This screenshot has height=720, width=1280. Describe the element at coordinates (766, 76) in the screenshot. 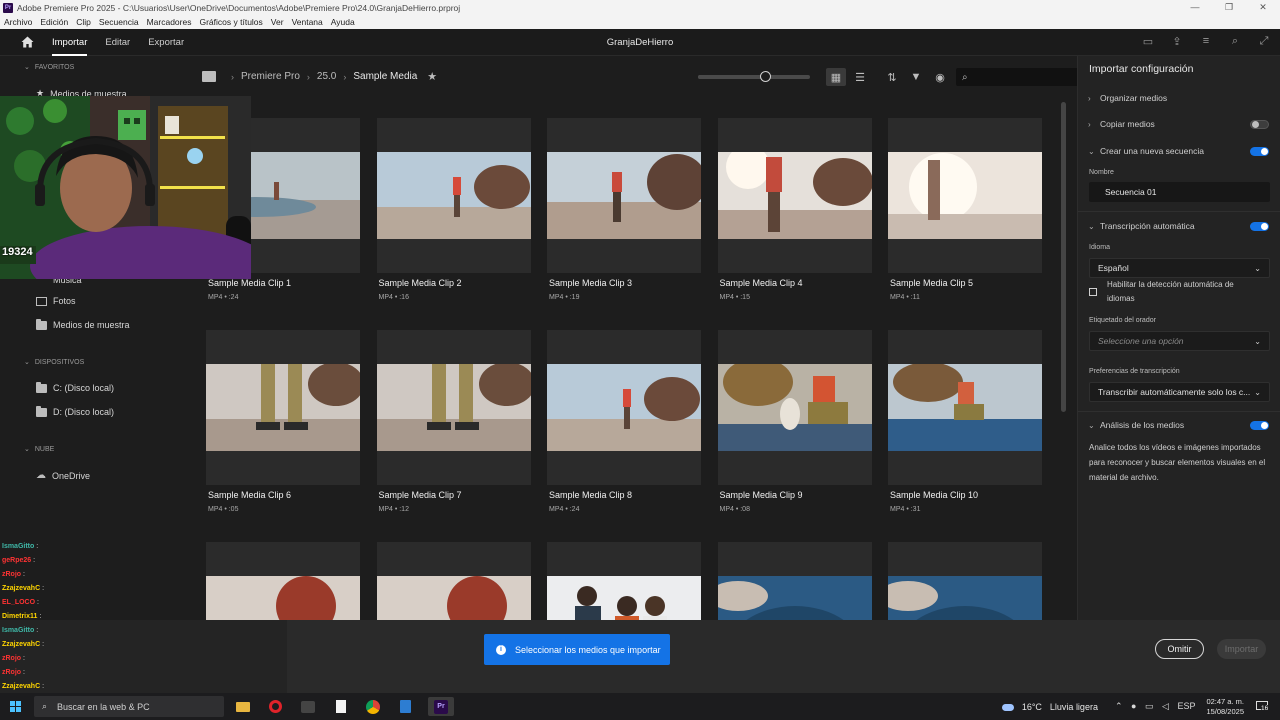

I see `slider-knob` at that location.